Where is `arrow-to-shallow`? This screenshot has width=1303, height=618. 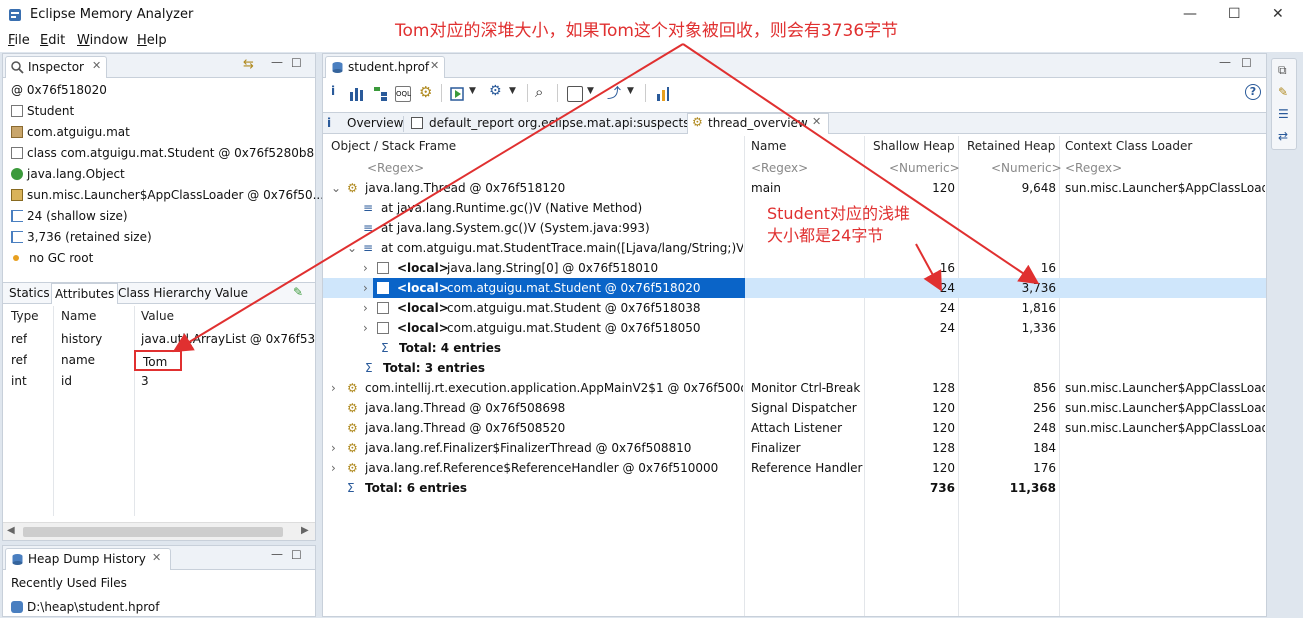 arrow-to-shallow is located at coordinates (928, 267).